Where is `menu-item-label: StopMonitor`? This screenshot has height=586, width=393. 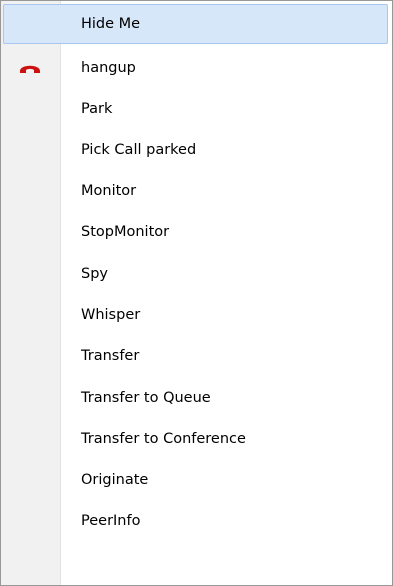
menu-item-label: StopMonitor is located at coordinates (125, 232).